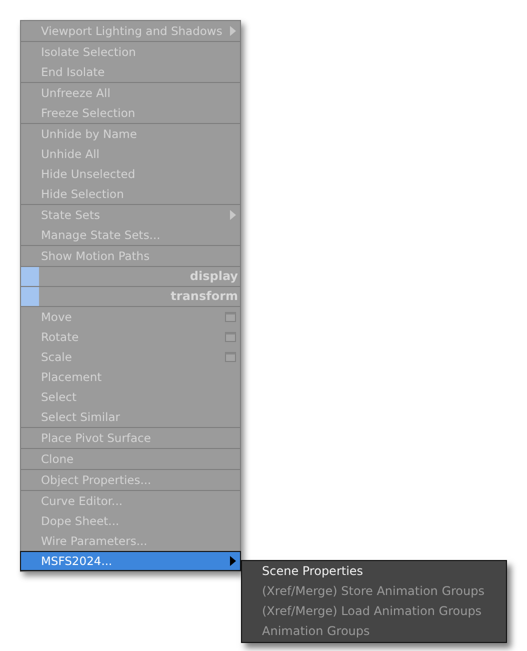 The image size is (527, 651). What do you see at coordinates (130, 357) in the screenshot?
I see `menu-item: Scale` at bounding box center [130, 357].